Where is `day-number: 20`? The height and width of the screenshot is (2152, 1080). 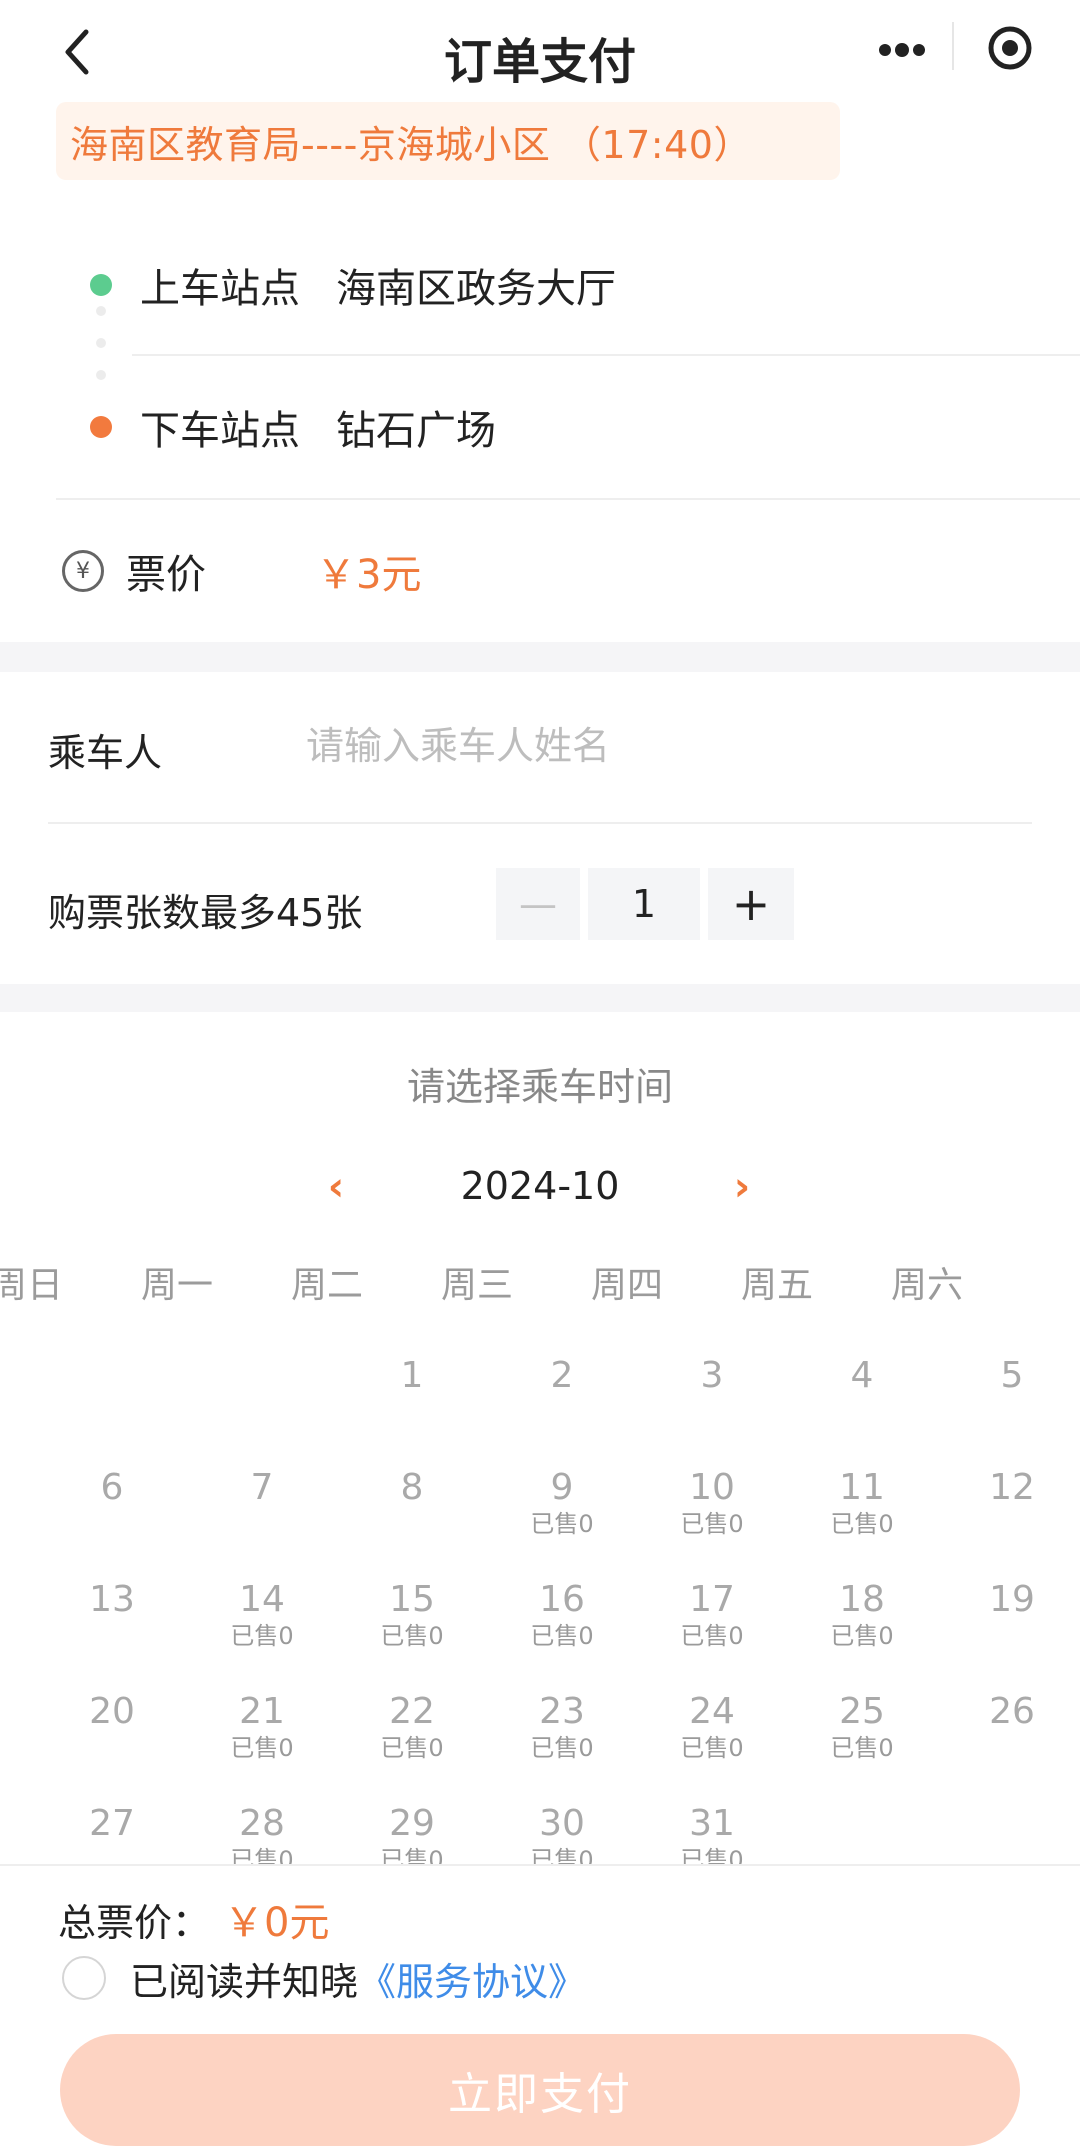 day-number: 20 is located at coordinates (112, 1711).